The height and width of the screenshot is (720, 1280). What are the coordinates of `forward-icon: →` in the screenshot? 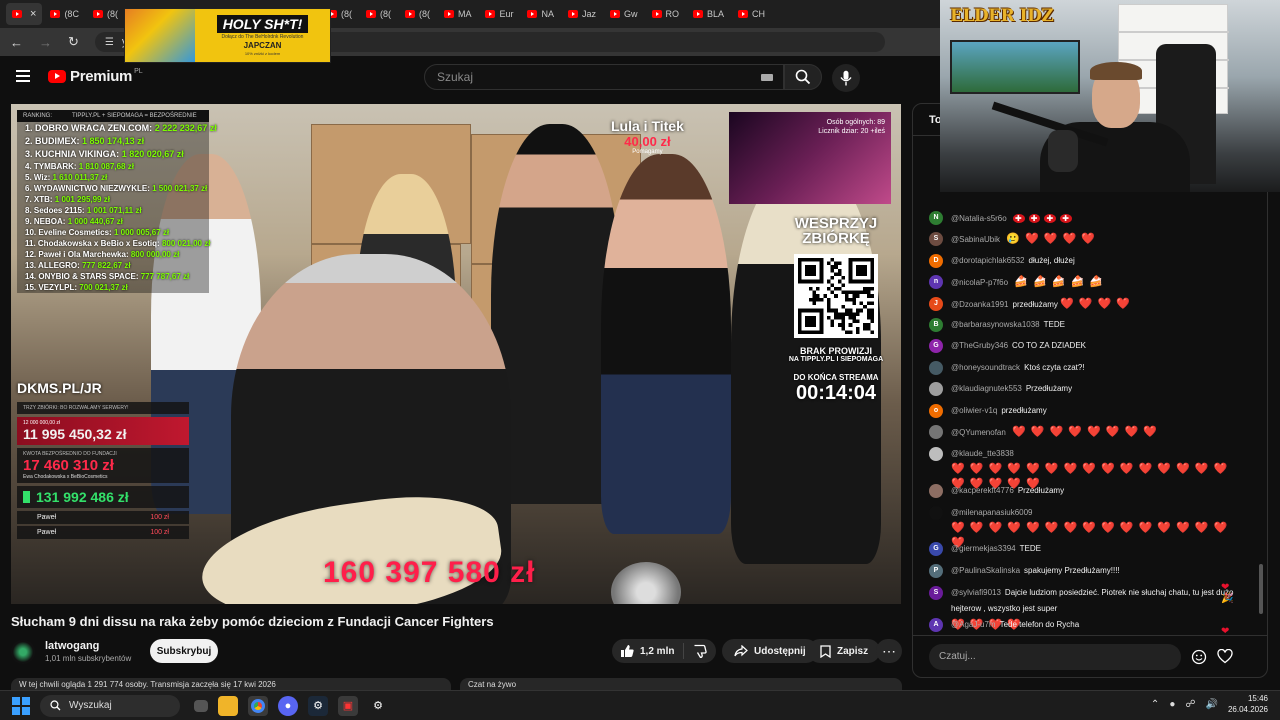 It's located at (45, 42).